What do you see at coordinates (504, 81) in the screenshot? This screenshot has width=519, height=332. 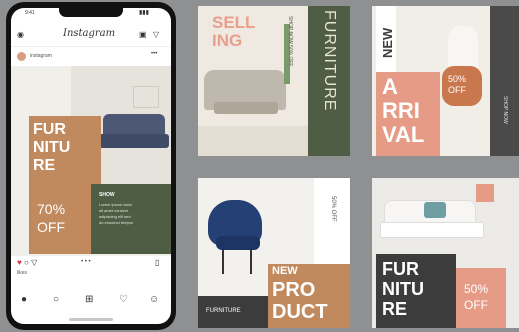 I see `arrival-side-panel: SHOP NOW` at bounding box center [504, 81].